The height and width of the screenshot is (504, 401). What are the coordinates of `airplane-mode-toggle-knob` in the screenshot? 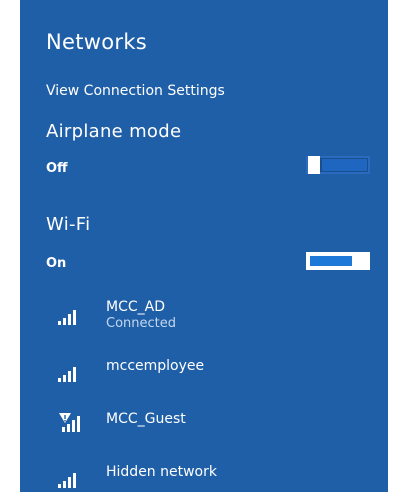 It's located at (314, 165).